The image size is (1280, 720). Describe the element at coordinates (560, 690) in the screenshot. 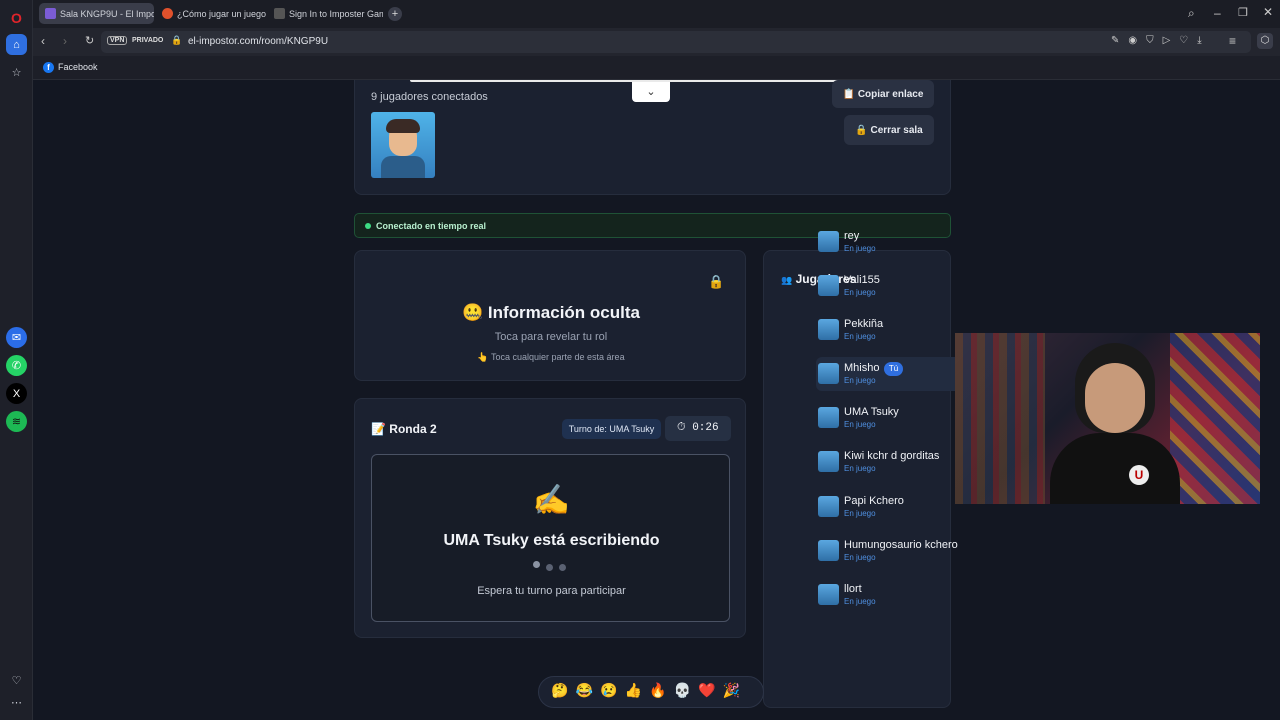

I see `reaction-button: 🤔` at that location.